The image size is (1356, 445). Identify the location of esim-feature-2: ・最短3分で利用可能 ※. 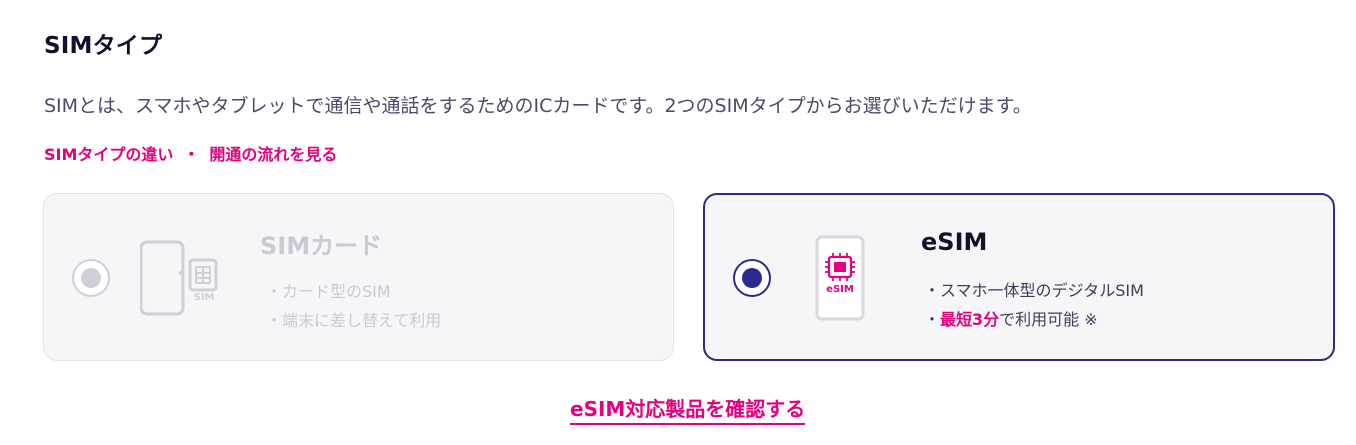
(1011, 318).